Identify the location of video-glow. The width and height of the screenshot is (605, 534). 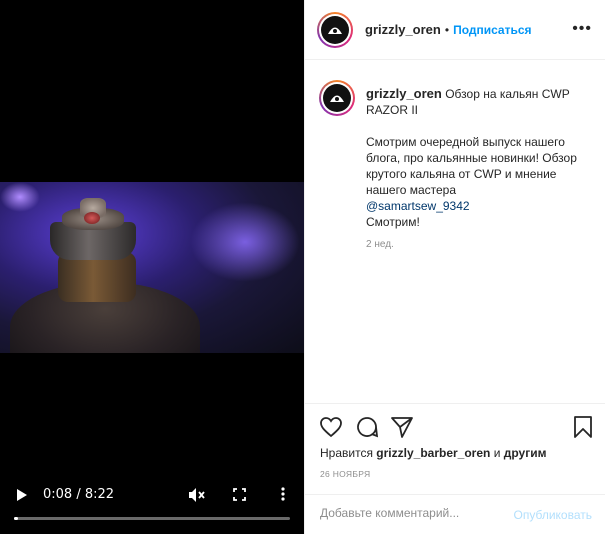
(245, 242).